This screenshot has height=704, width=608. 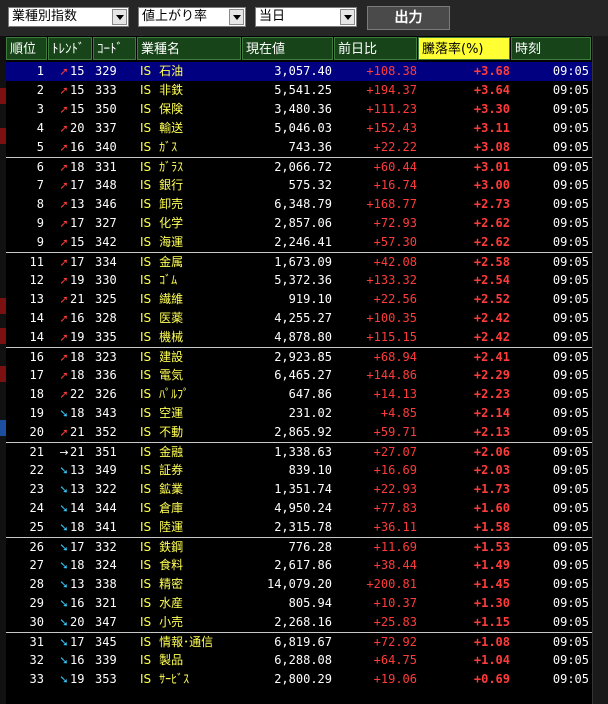 What do you see at coordinates (375, 48) in the screenshot?
I see `col-header-change: 前日比` at bounding box center [375, 48].